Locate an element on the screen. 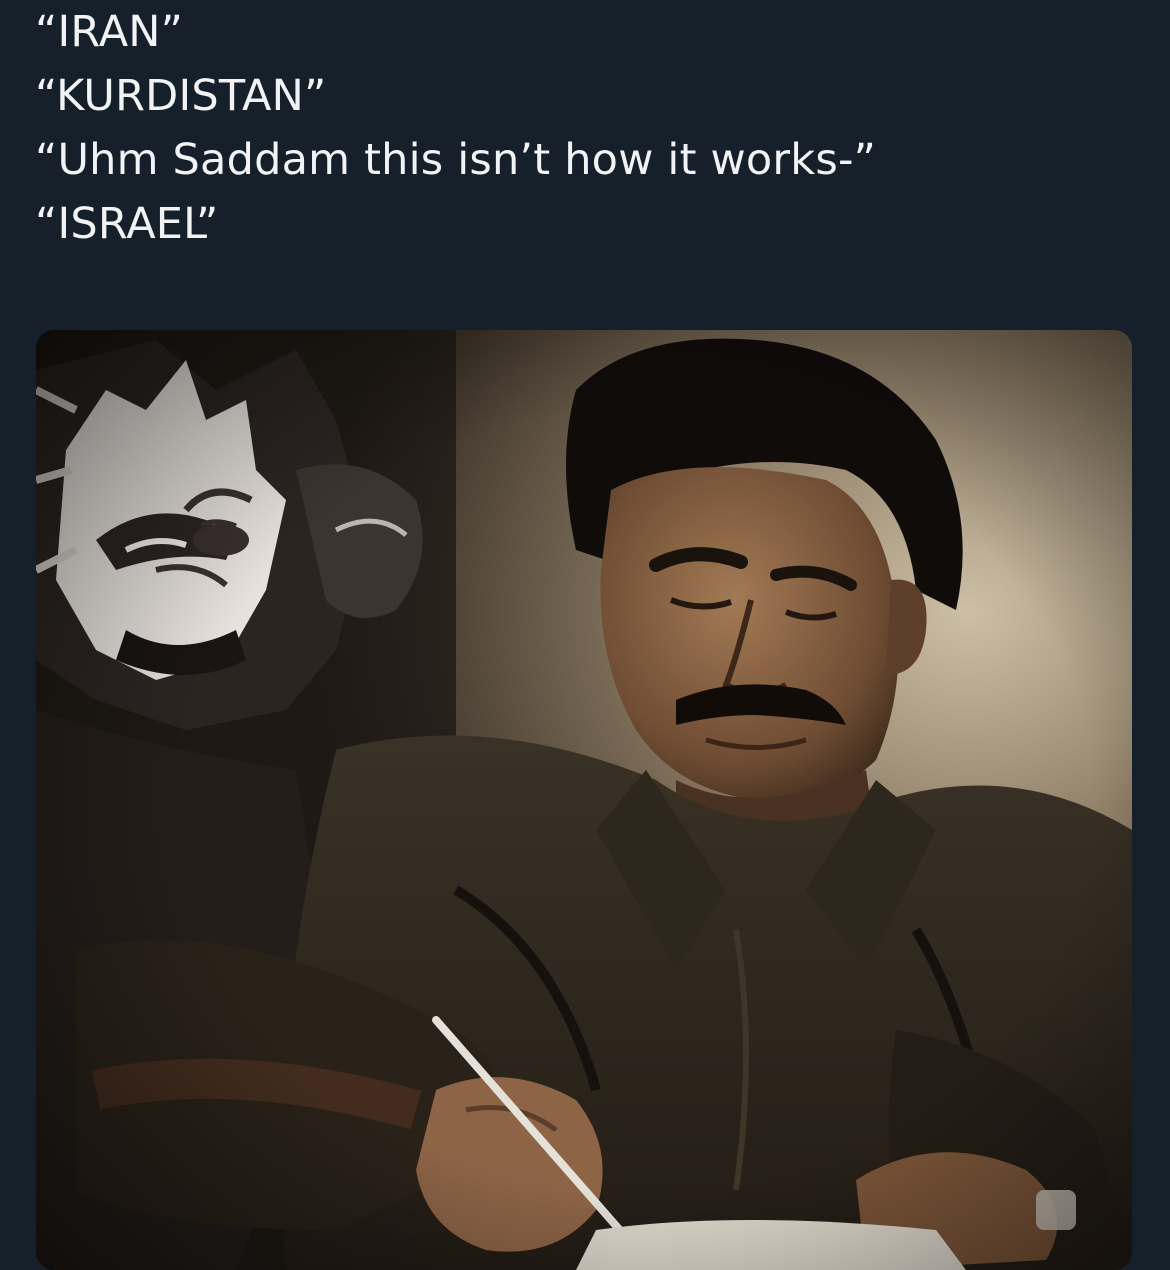 The height and width of the screenshot is (1270, 1170). post-line-israel: “ISRAEL” is located at coordinates (127, 224).